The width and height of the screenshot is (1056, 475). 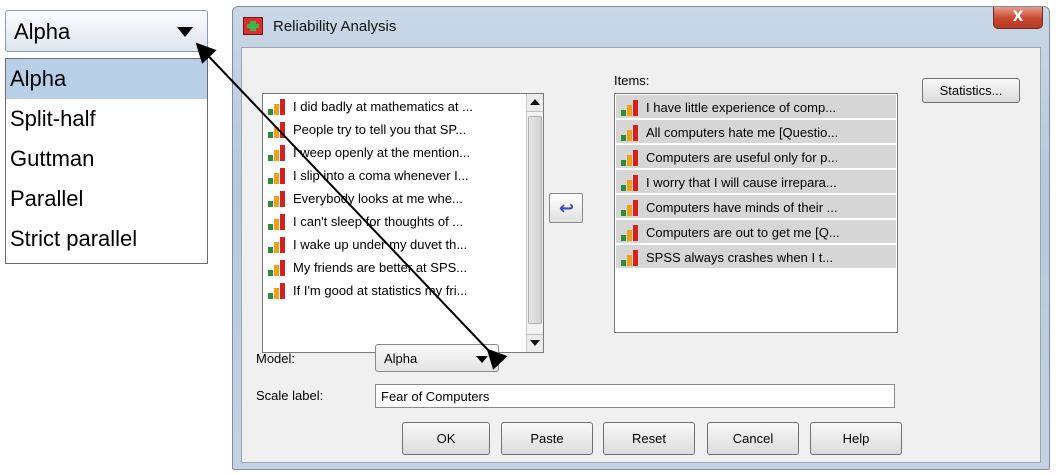 I want to click on move-arrow-icon: ↩, so click(x=567, y=208).